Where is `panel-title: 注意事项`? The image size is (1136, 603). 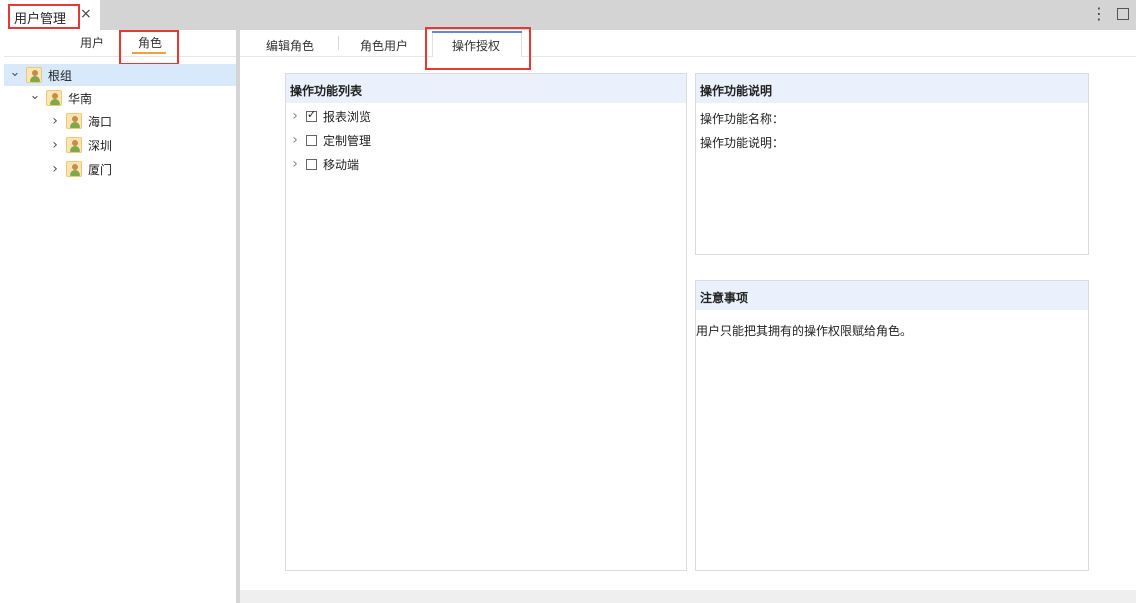 panel-title: 注意事项 is located at coordinates (724, 298).